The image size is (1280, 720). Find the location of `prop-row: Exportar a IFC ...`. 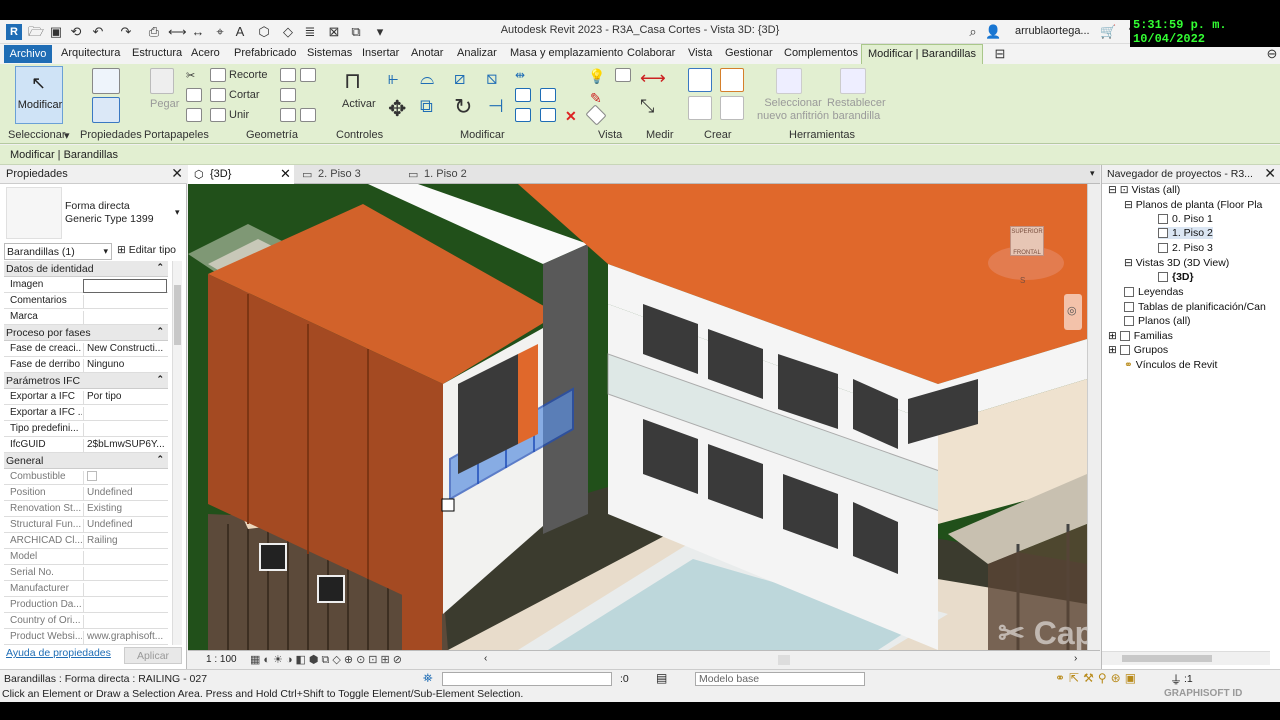

prop-row: Exportar a IFC ... is located at coordinates (86, 413).